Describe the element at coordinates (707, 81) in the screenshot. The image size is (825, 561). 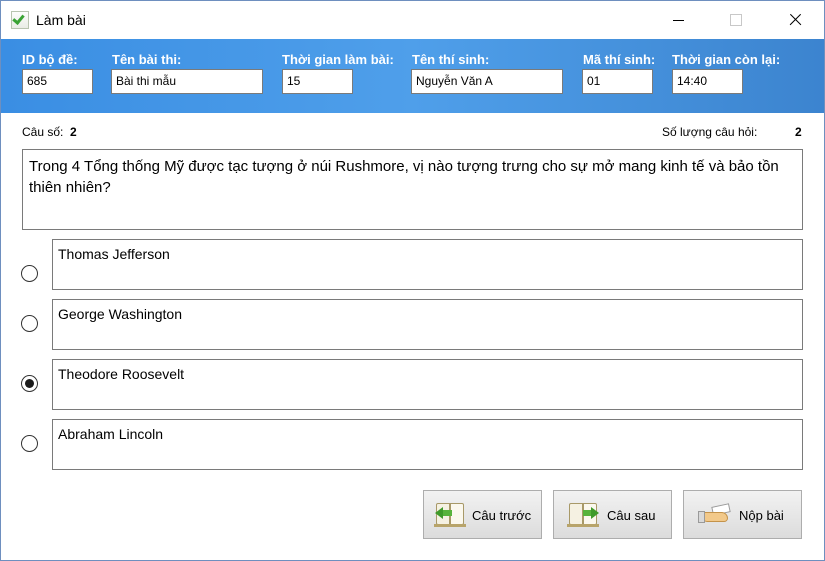
I see `time-remaining-field: 14:40` at that location.